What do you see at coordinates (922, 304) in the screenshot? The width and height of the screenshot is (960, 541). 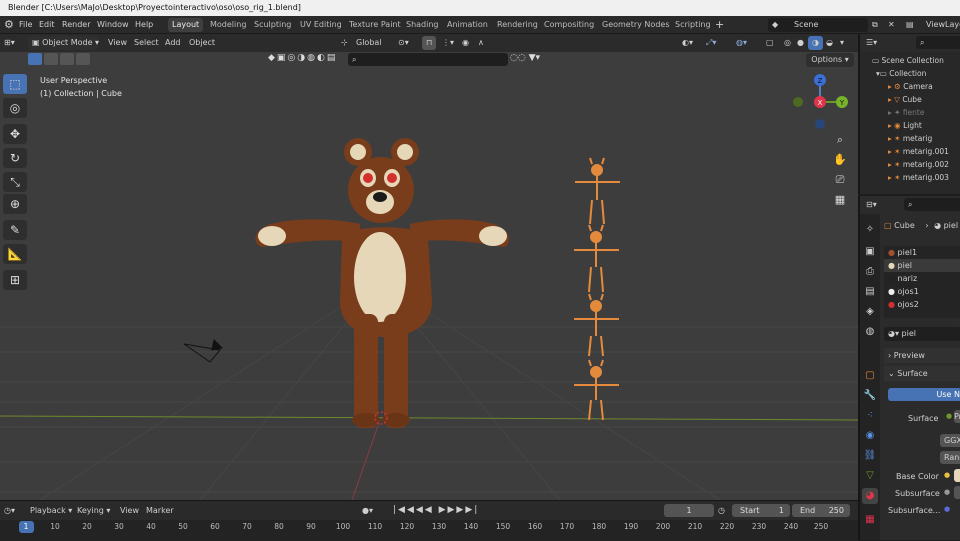 I see `material-slot: ● ojos2` at bounding box center [922, 304].